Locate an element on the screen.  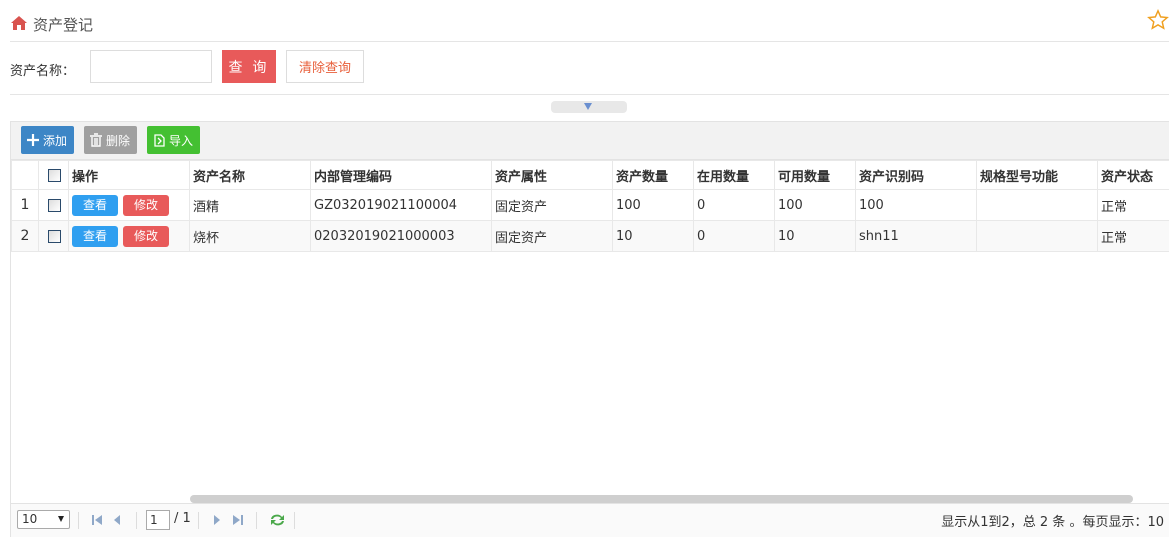
next-page-icon is located at coordinates (217, 520).